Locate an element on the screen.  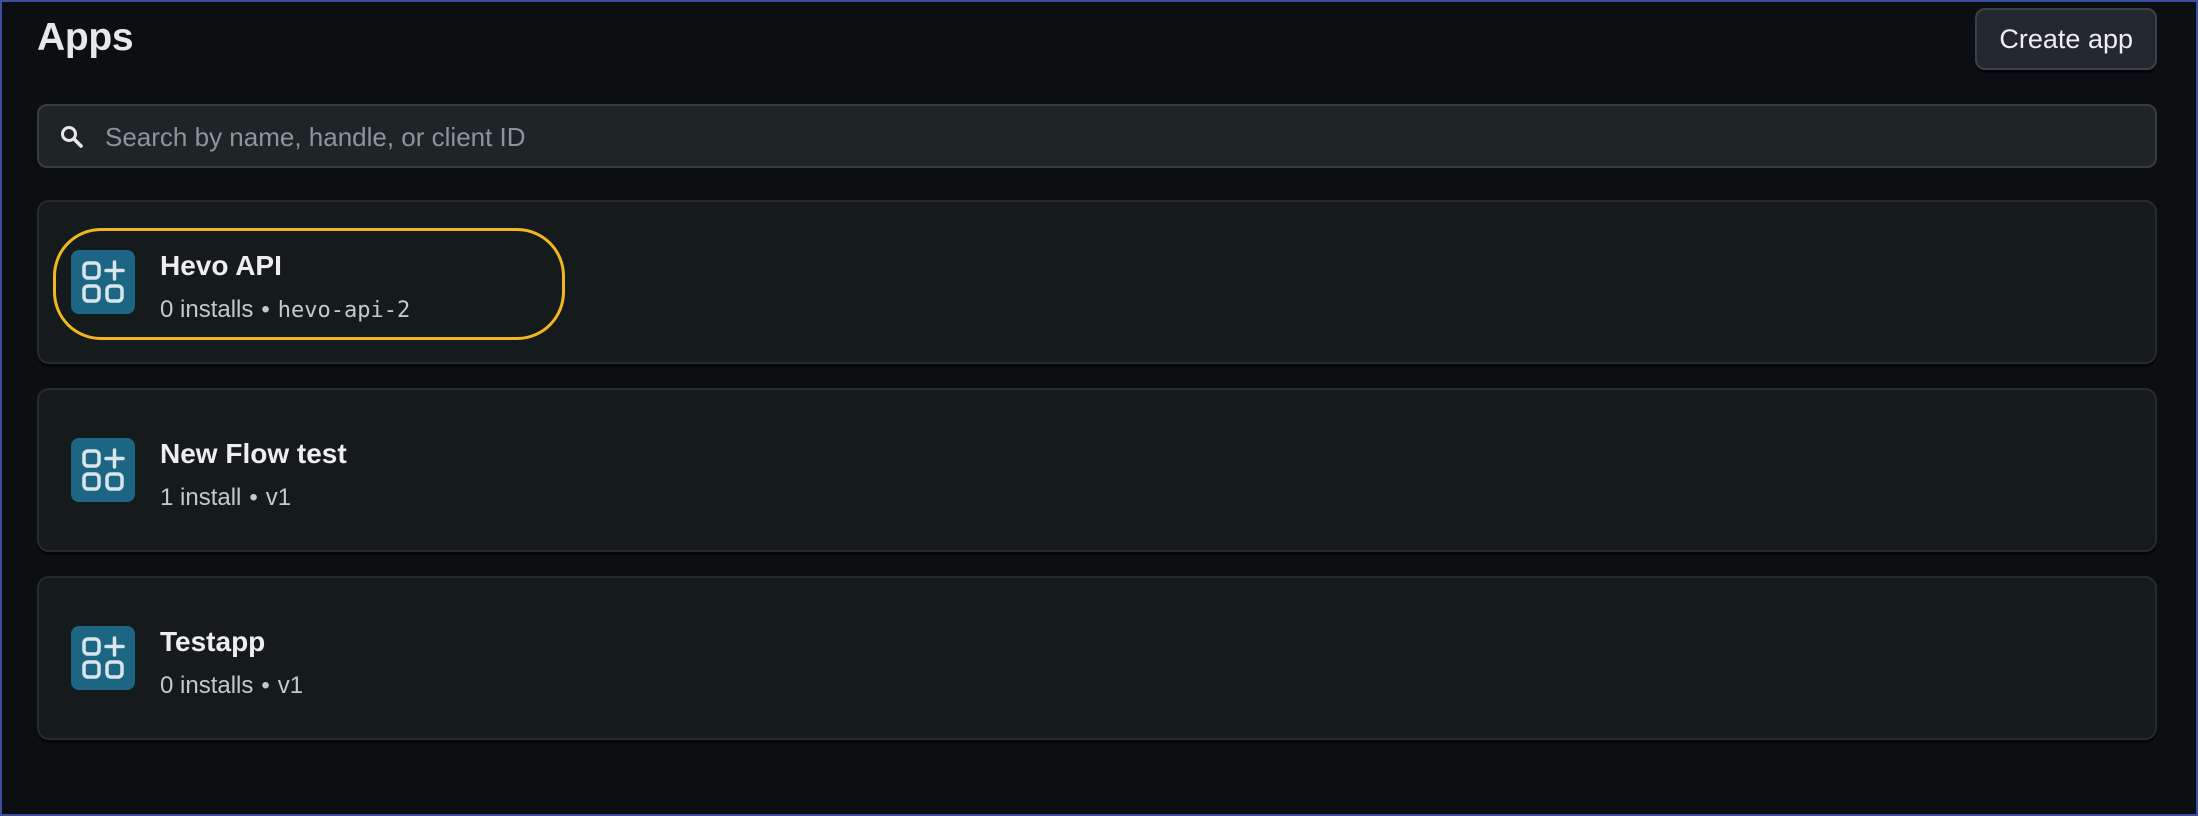
search-bar is located at coordinates (1097, 136).